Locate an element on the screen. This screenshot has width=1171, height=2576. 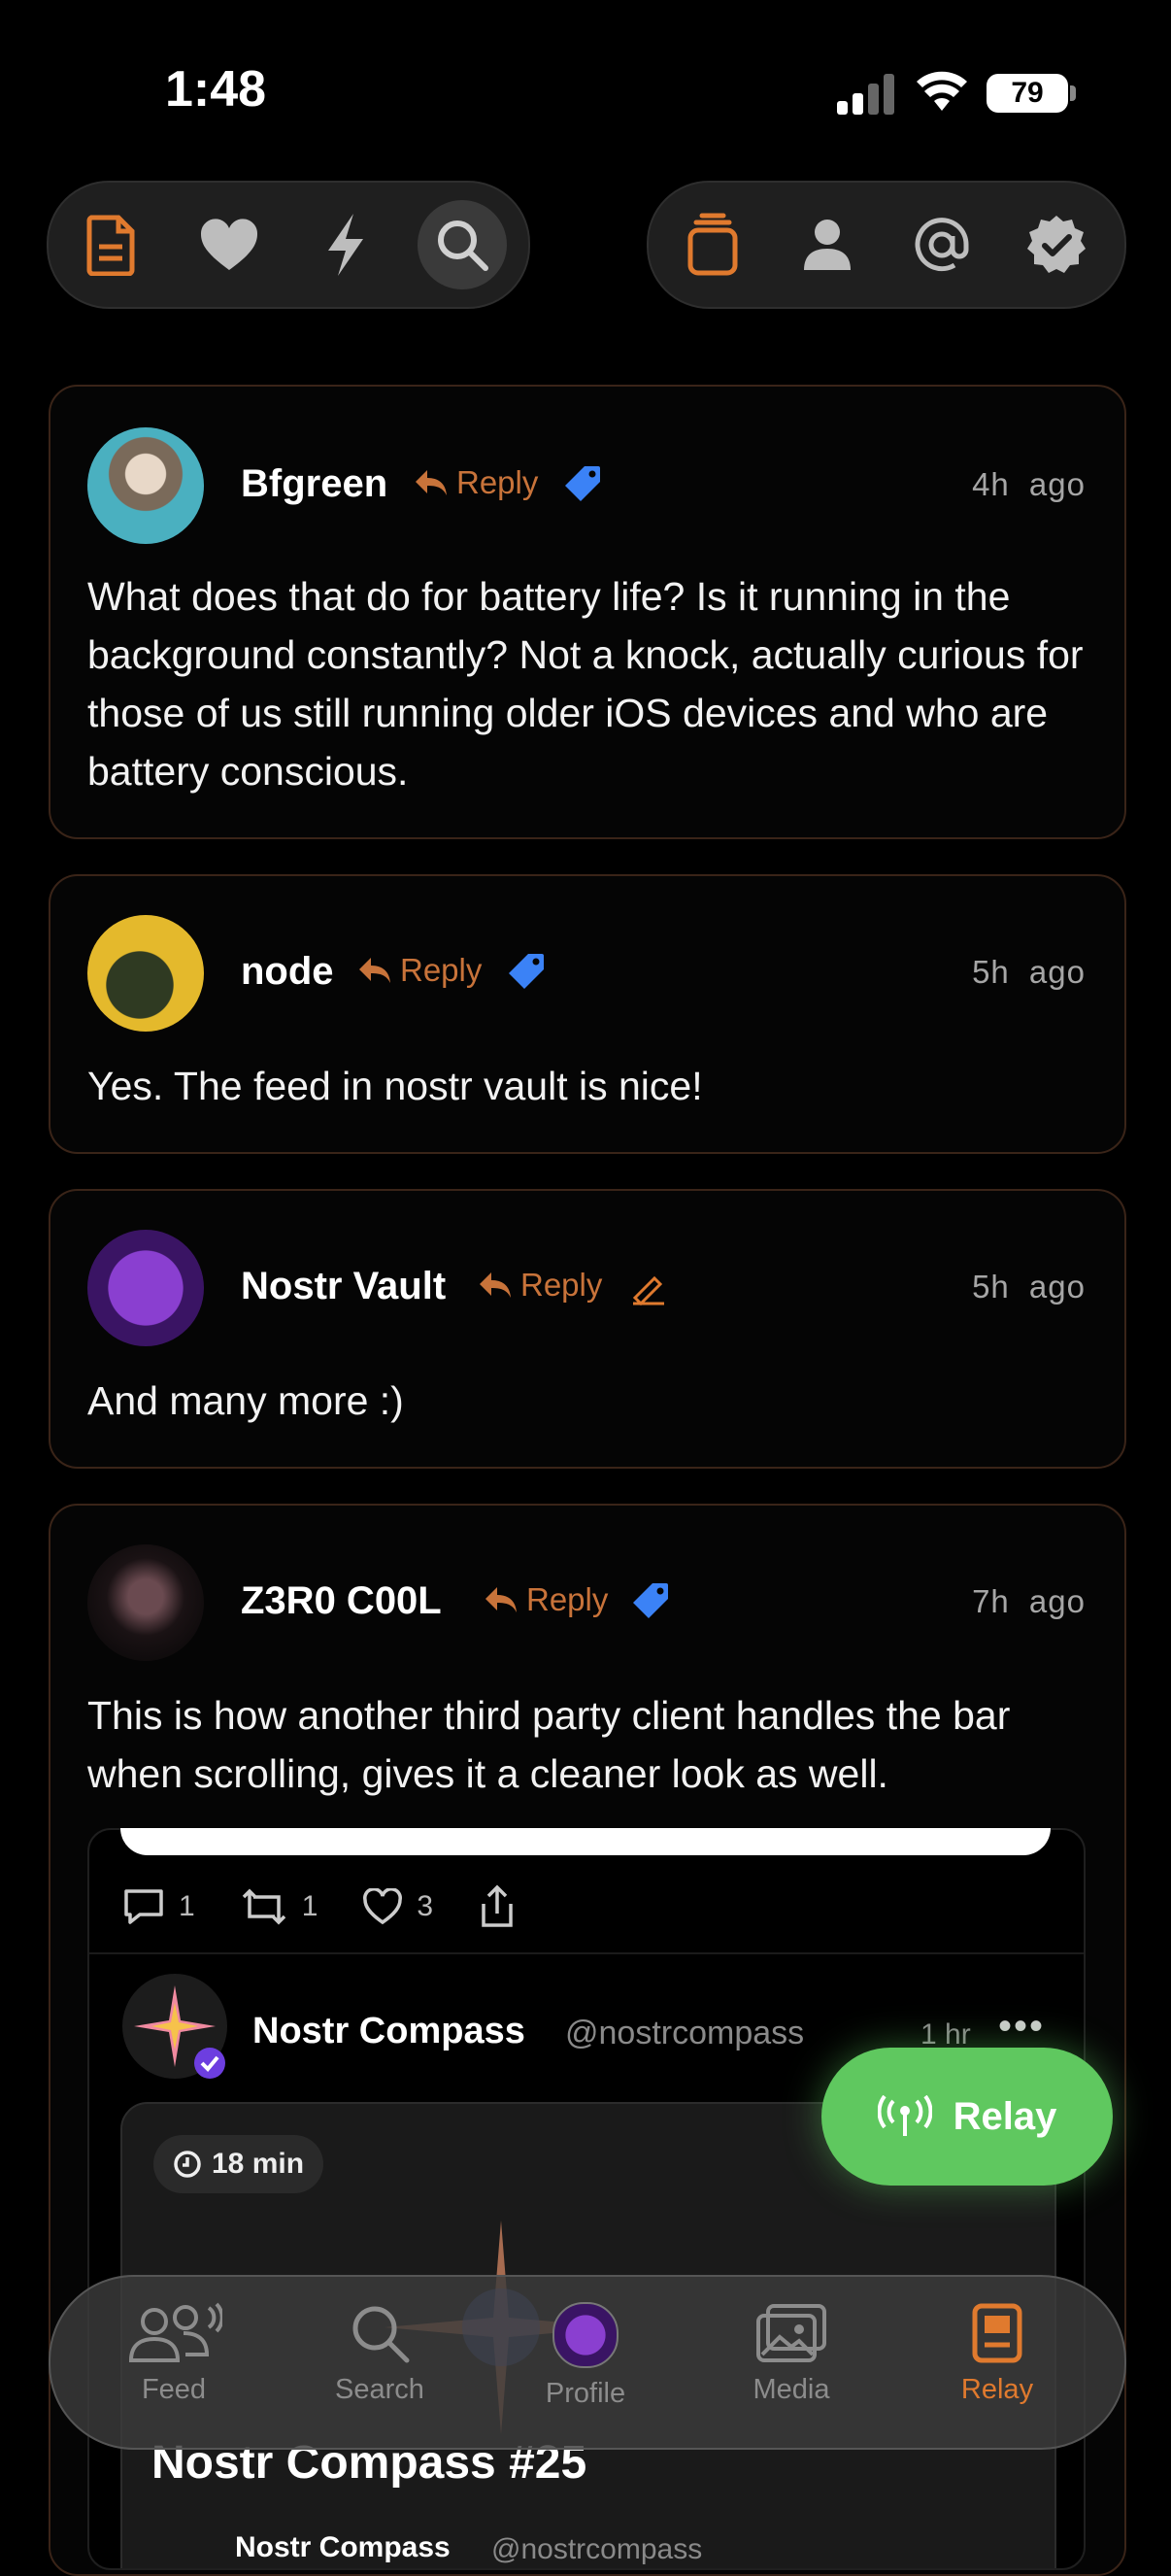
tab-label: Profile is located at coordinates (585, 2393).